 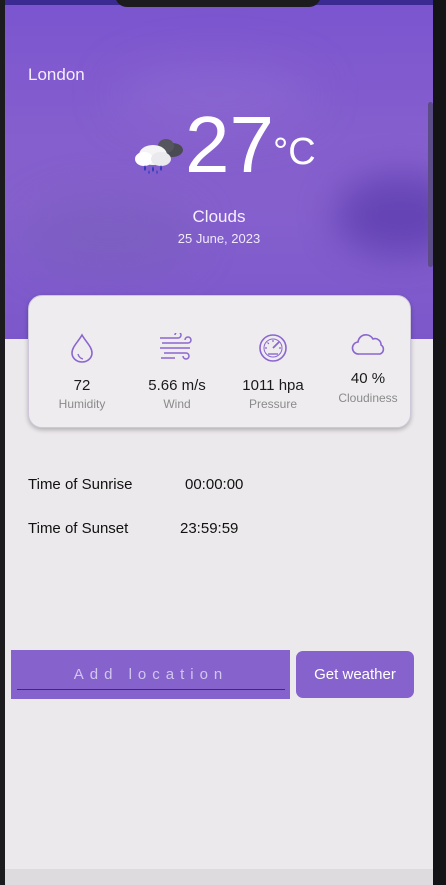 What do you see at coordinates (368, 362) in the screenshot?
I see `stat-cloudiness: 40 % Cloudiness` at bounding box center [368, 362].